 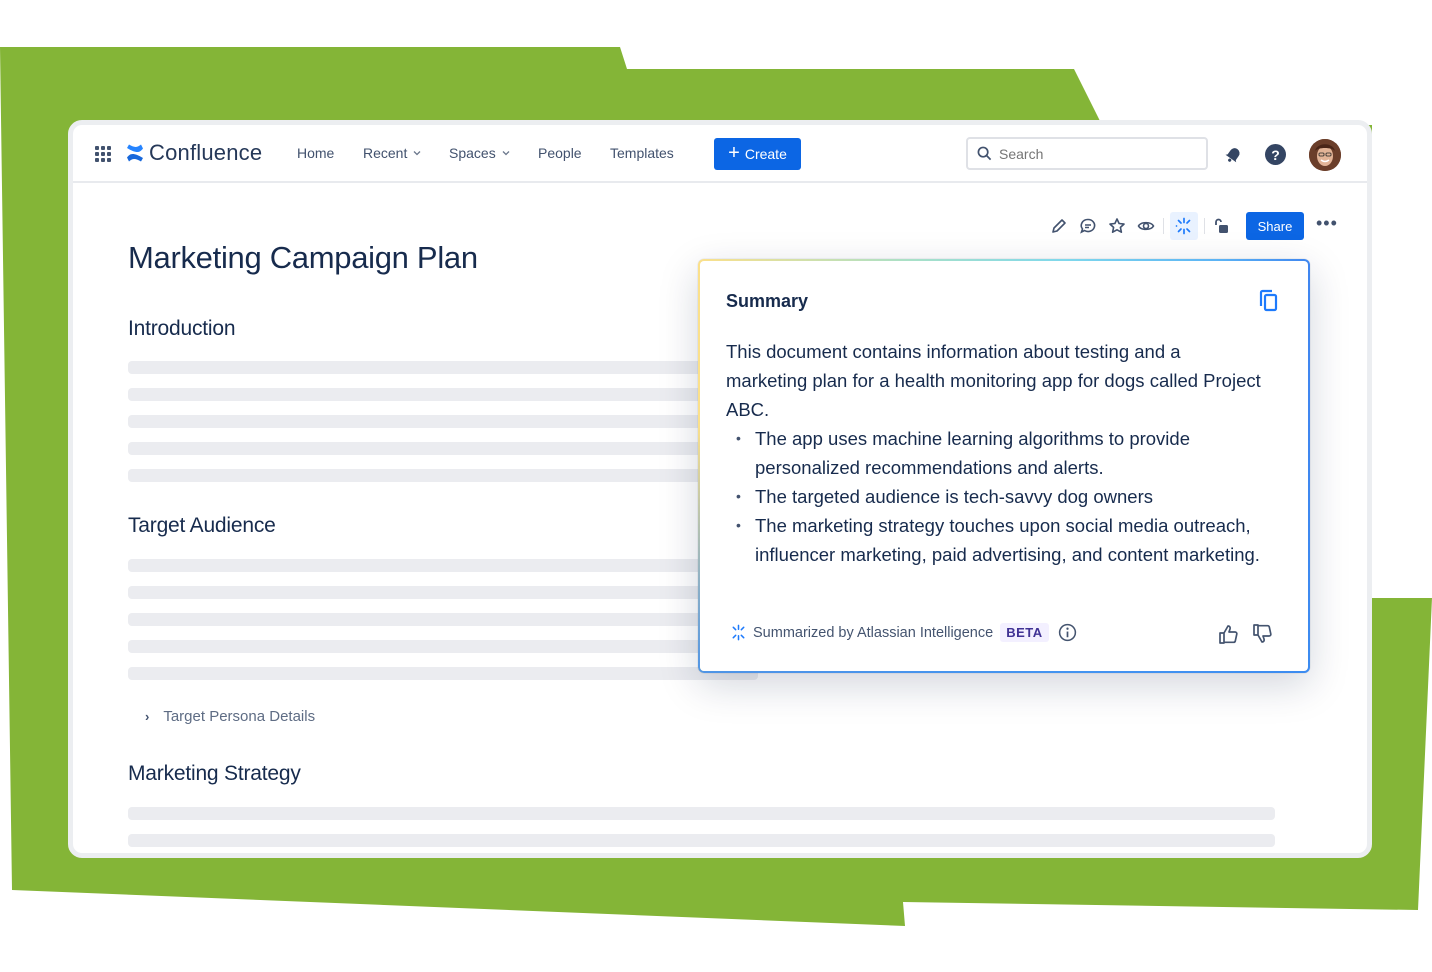 What do you see at coordinates (1275, 154) in the screenshot?
I see `help-icon: ?` at bounding box center [1275, 154].